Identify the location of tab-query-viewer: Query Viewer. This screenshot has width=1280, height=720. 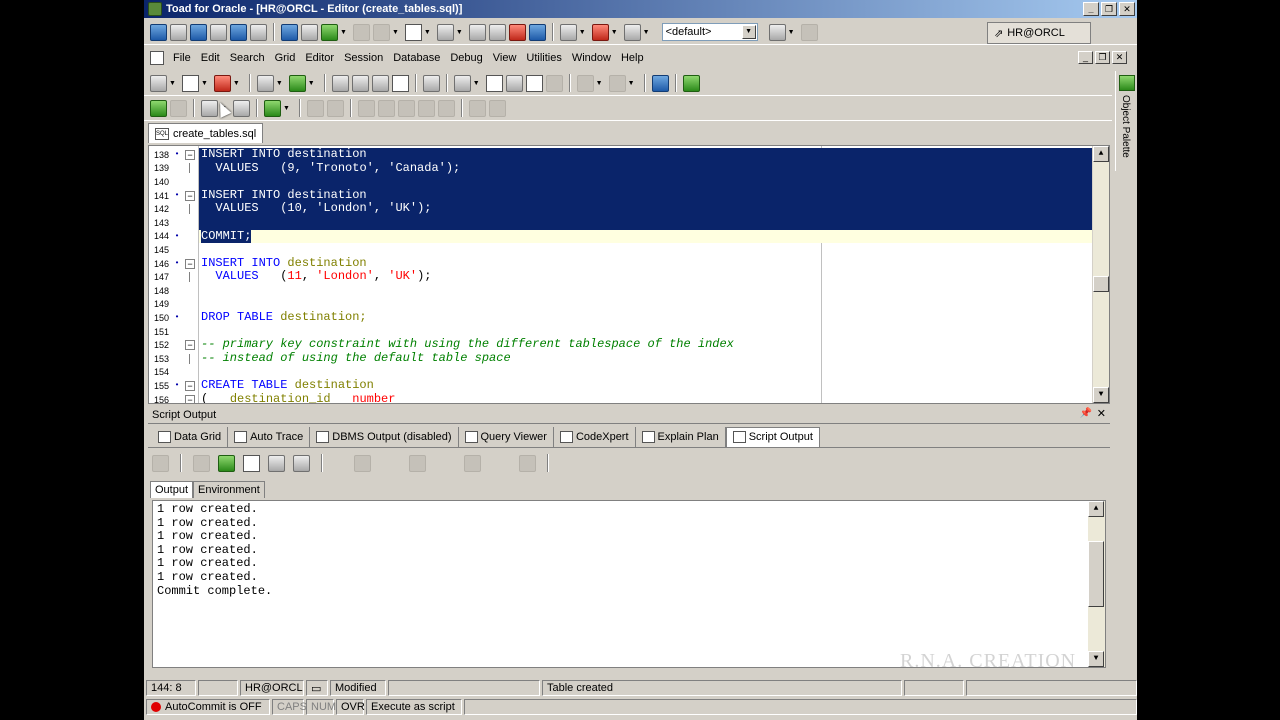
(506, 436).